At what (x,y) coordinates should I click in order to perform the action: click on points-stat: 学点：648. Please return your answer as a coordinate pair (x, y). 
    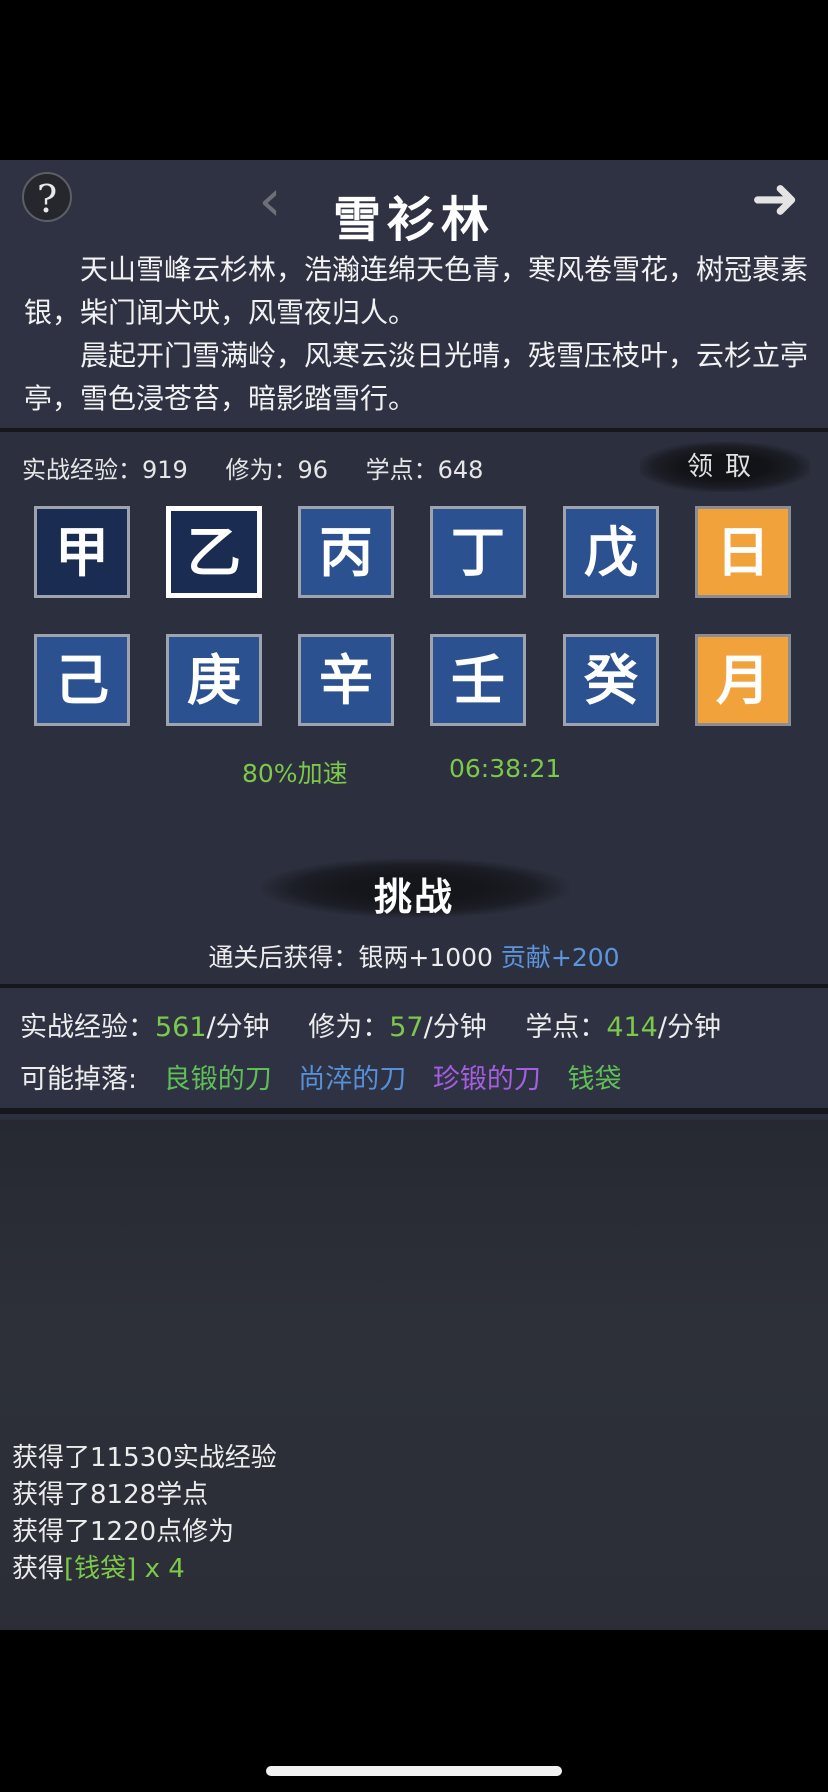
    Looking at the image, I should click on (424, 470).